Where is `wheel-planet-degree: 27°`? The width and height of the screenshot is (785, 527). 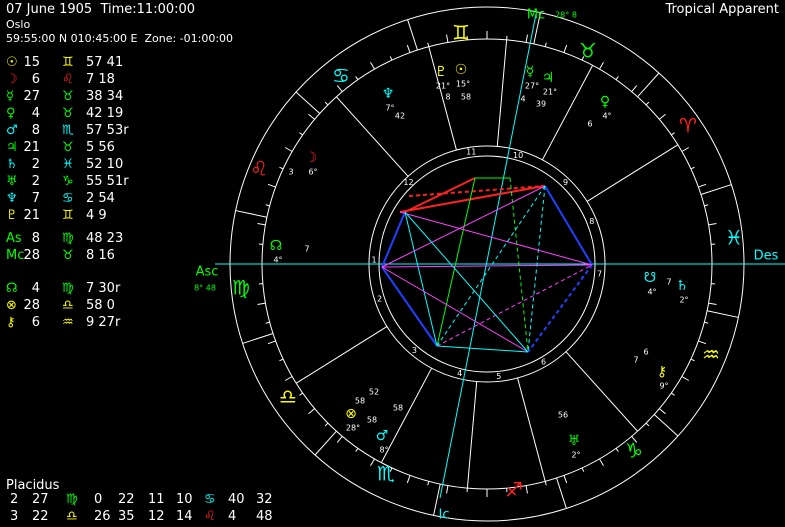
wheel-planet-degree: 27° is located at coordinates (532, 86).